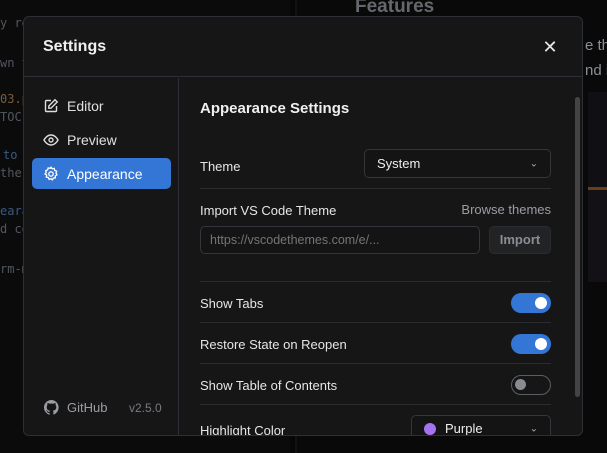  Describe the element at coordinates (145, 408) in the screenshot. I see `version-label: v2.5.0` at that location.